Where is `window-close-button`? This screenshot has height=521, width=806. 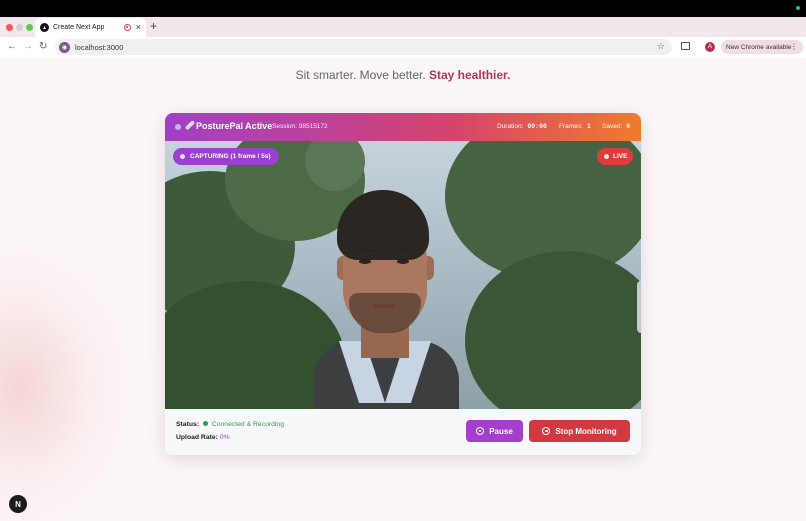
window-close-button is located at coordinates (9, 27).